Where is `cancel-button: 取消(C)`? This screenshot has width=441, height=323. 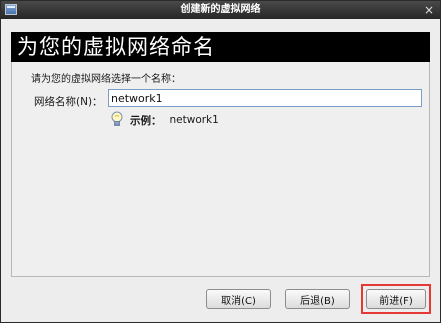
cancel-button: 取消(C) is located at coordinates (238, 299).